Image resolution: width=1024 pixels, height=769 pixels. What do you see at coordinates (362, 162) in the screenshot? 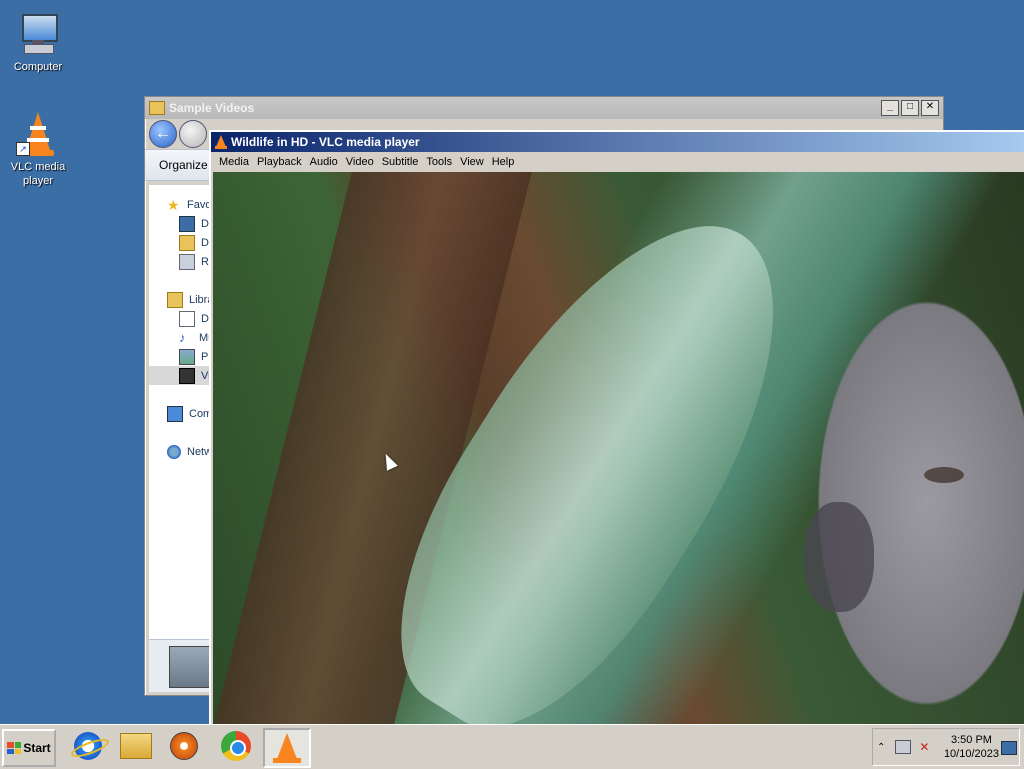
I see `menu-video: Video` at bounding box center [362, 162].